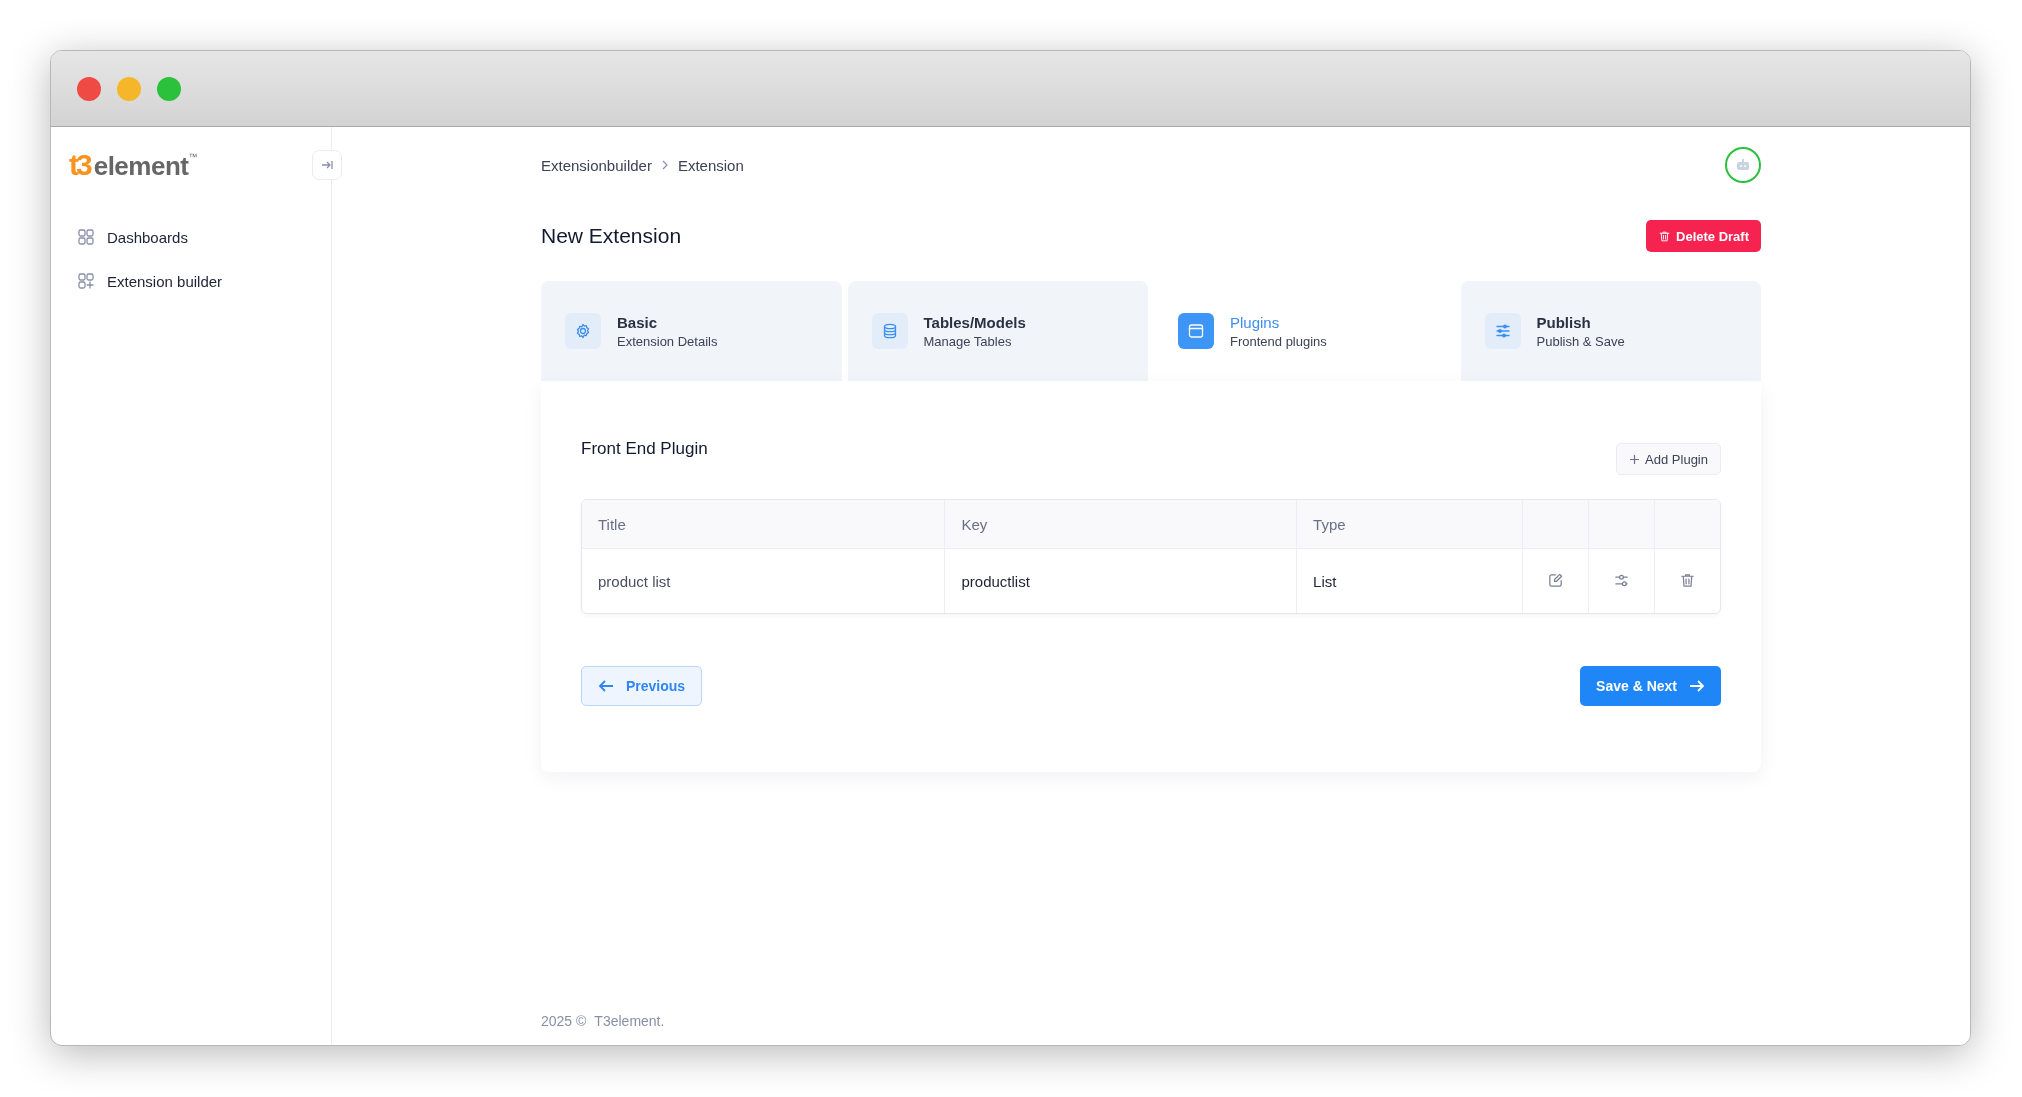 The height and width of the screenshot is (1097, 2022). I want to click on column-header: Title, so click(763, 524).